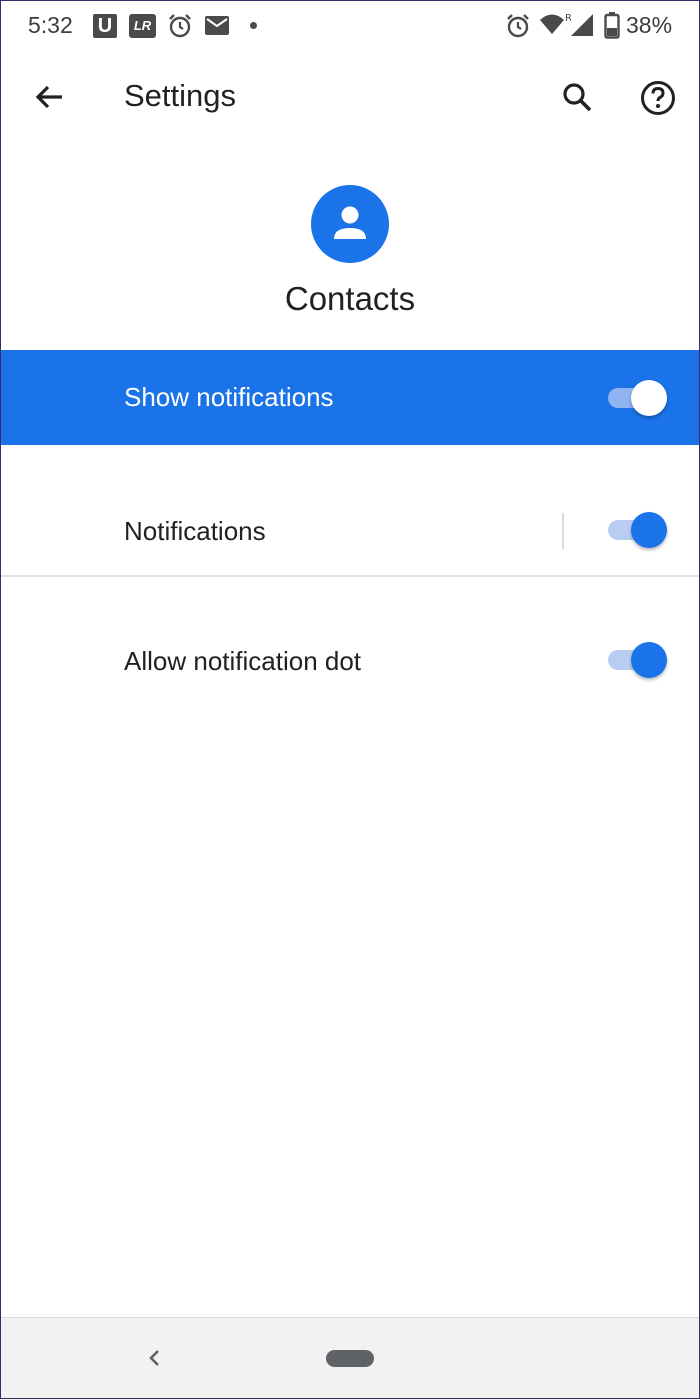 The height and width of the screenshot is (1400, 700). Describe the element at coordinates (142, 26) in the screenshot. I see `lr-app-icon: LR` at that location.